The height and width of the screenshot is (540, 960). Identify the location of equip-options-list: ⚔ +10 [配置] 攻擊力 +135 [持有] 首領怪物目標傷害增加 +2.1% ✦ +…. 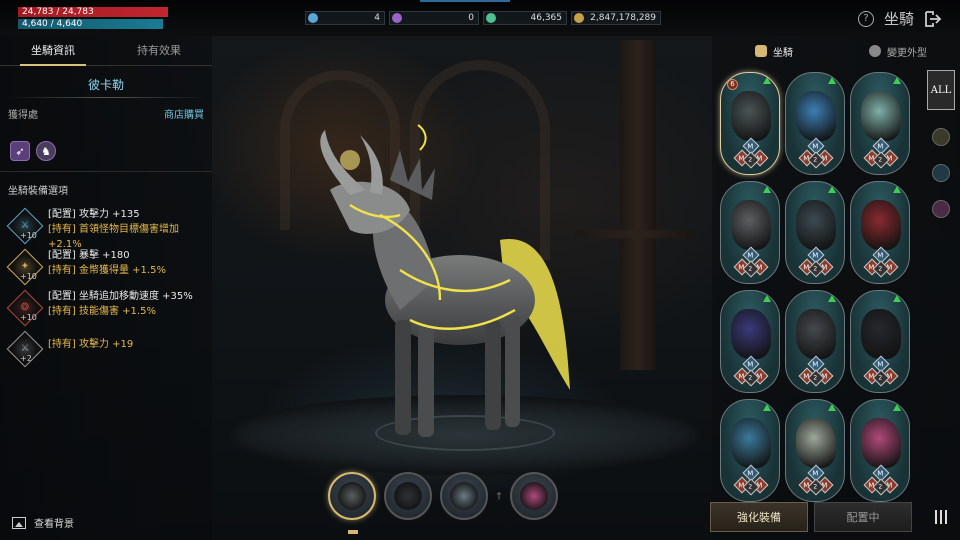
(106, 285).